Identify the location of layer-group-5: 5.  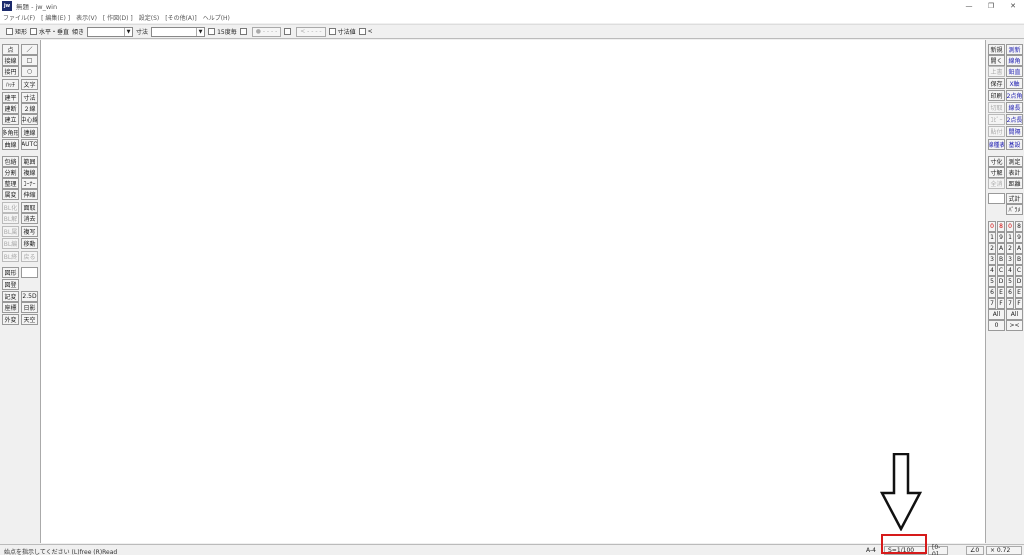
(992, 281).